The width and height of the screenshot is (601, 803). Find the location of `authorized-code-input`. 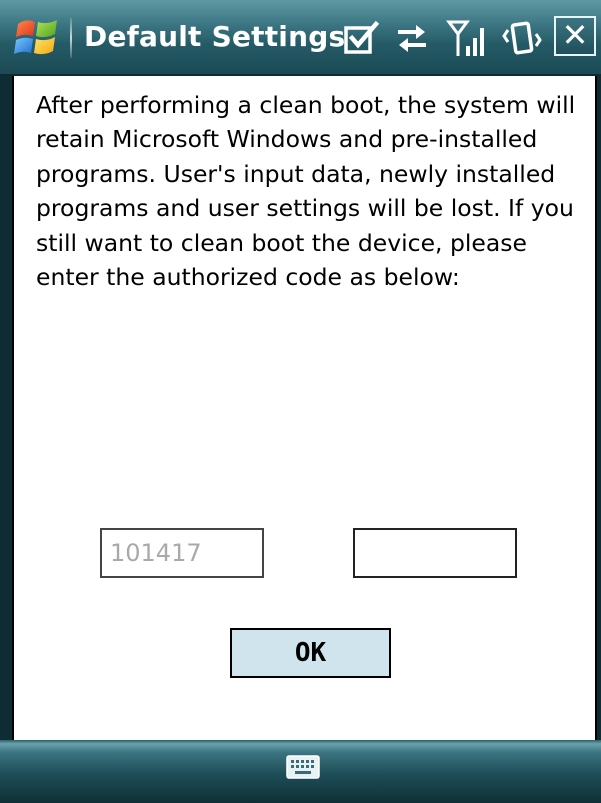

authorized-code-input is located at coordinates (435, 553).